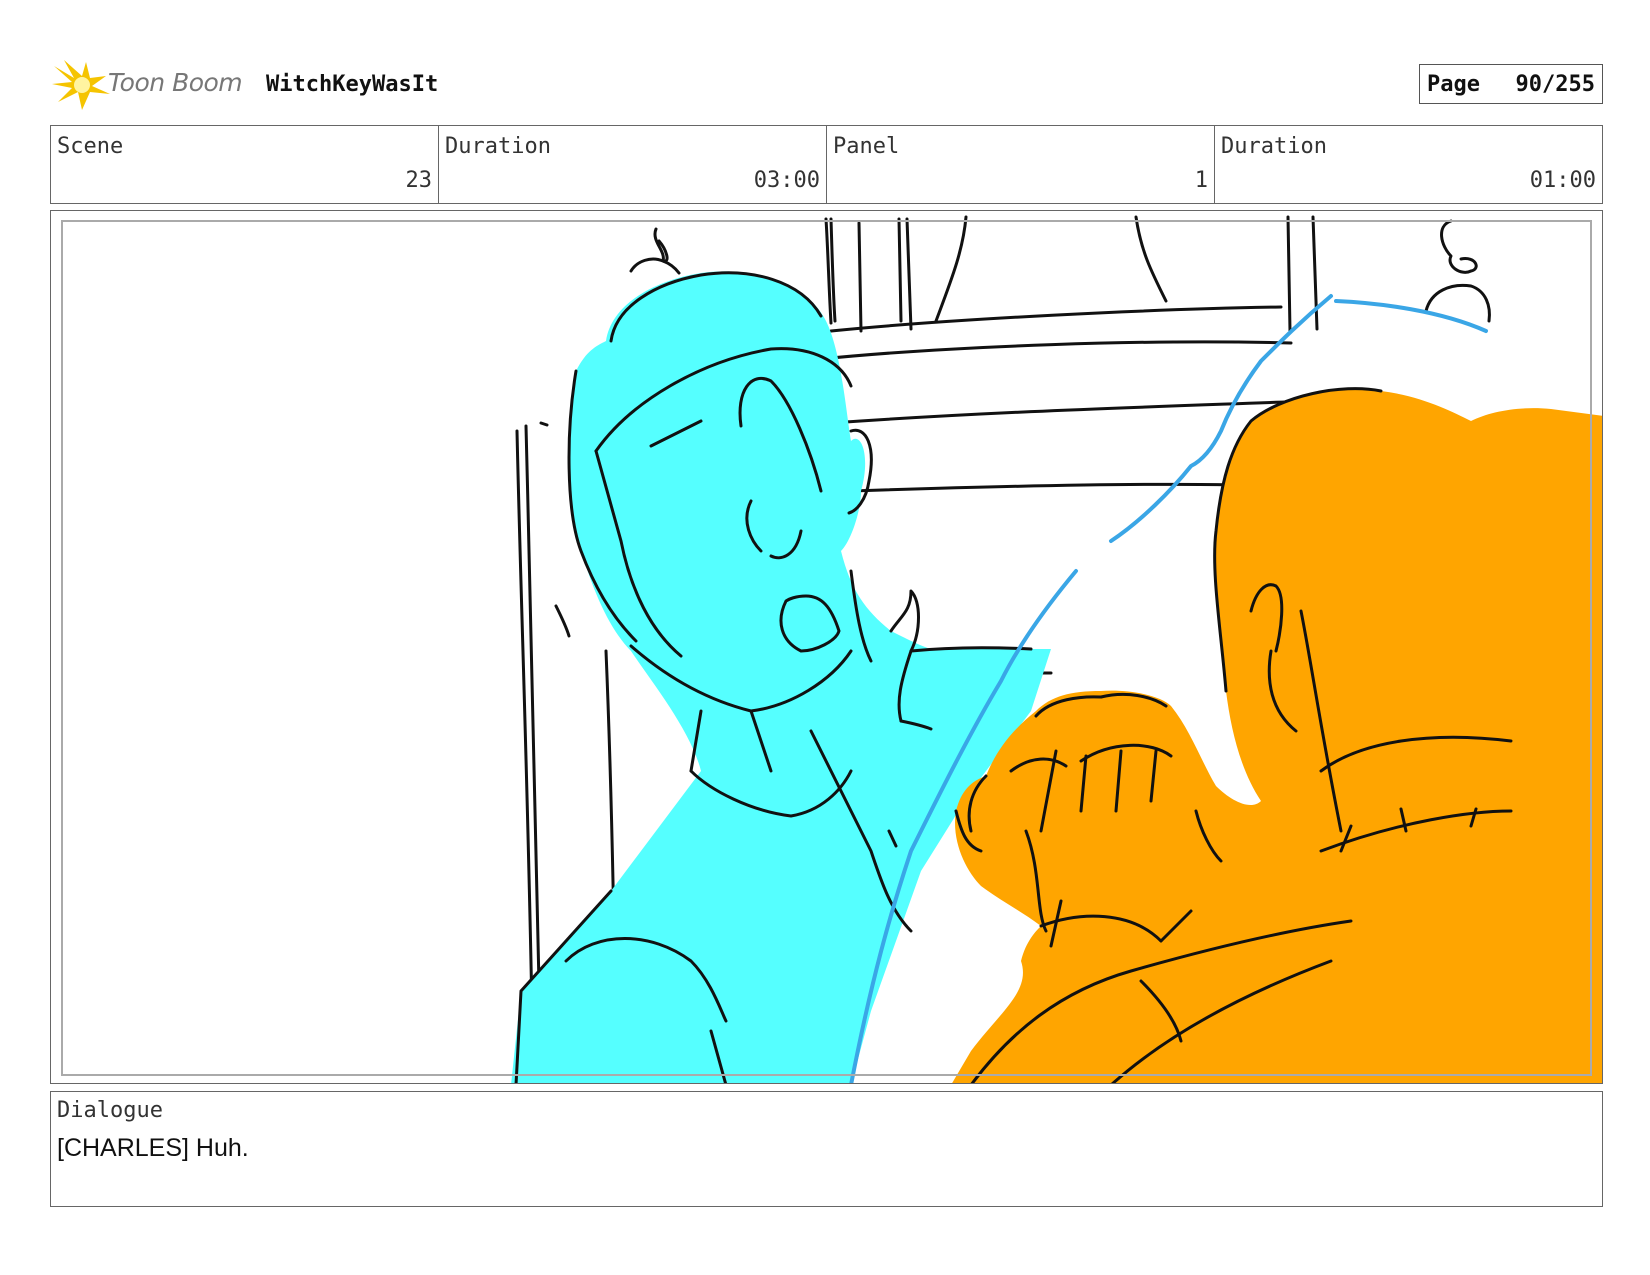 This screenshot has width=1650, height=1275. What do you see at coordinates (786, 180) in the screenshot?
I see `scene-duration-value: 03:00` at bounding box center [786, 180].